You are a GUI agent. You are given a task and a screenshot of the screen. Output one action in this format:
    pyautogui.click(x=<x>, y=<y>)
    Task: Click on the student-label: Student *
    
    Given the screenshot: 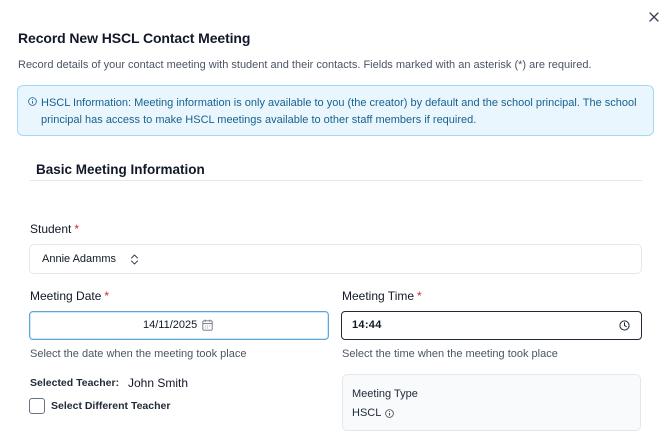 What is the action you would take?
    pyautogui.click(x=54, y=229)
    